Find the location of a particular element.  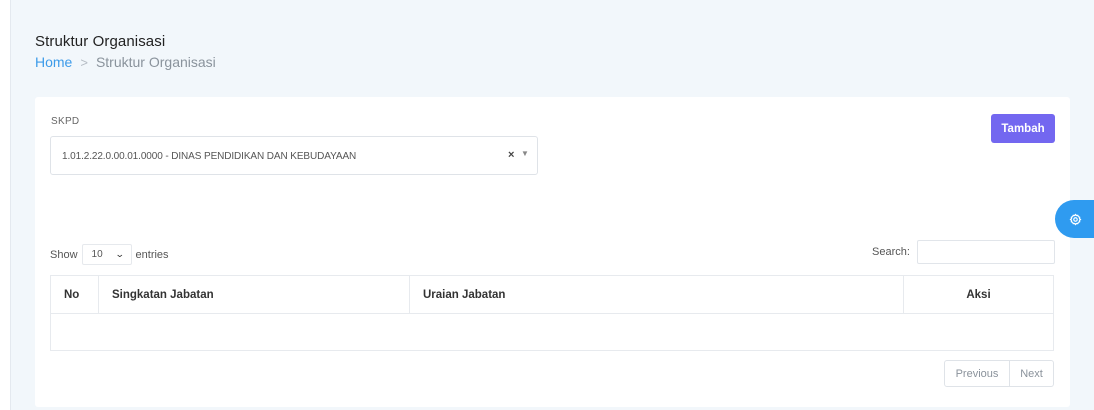

add-button: Tambah is located at coordinates (1023, 128).